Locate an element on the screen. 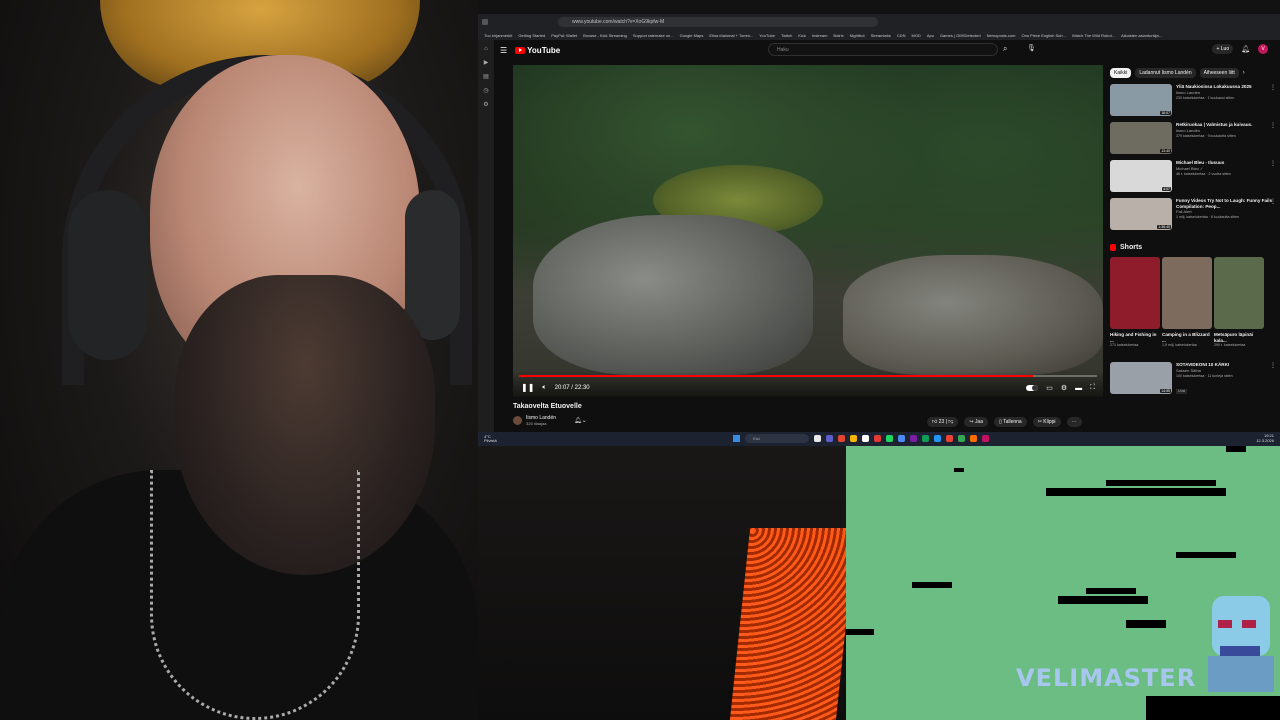 The height and width of the screenshot is (720, 1280). bookmark-item: Google Maps is located at coordinates (692, 35).